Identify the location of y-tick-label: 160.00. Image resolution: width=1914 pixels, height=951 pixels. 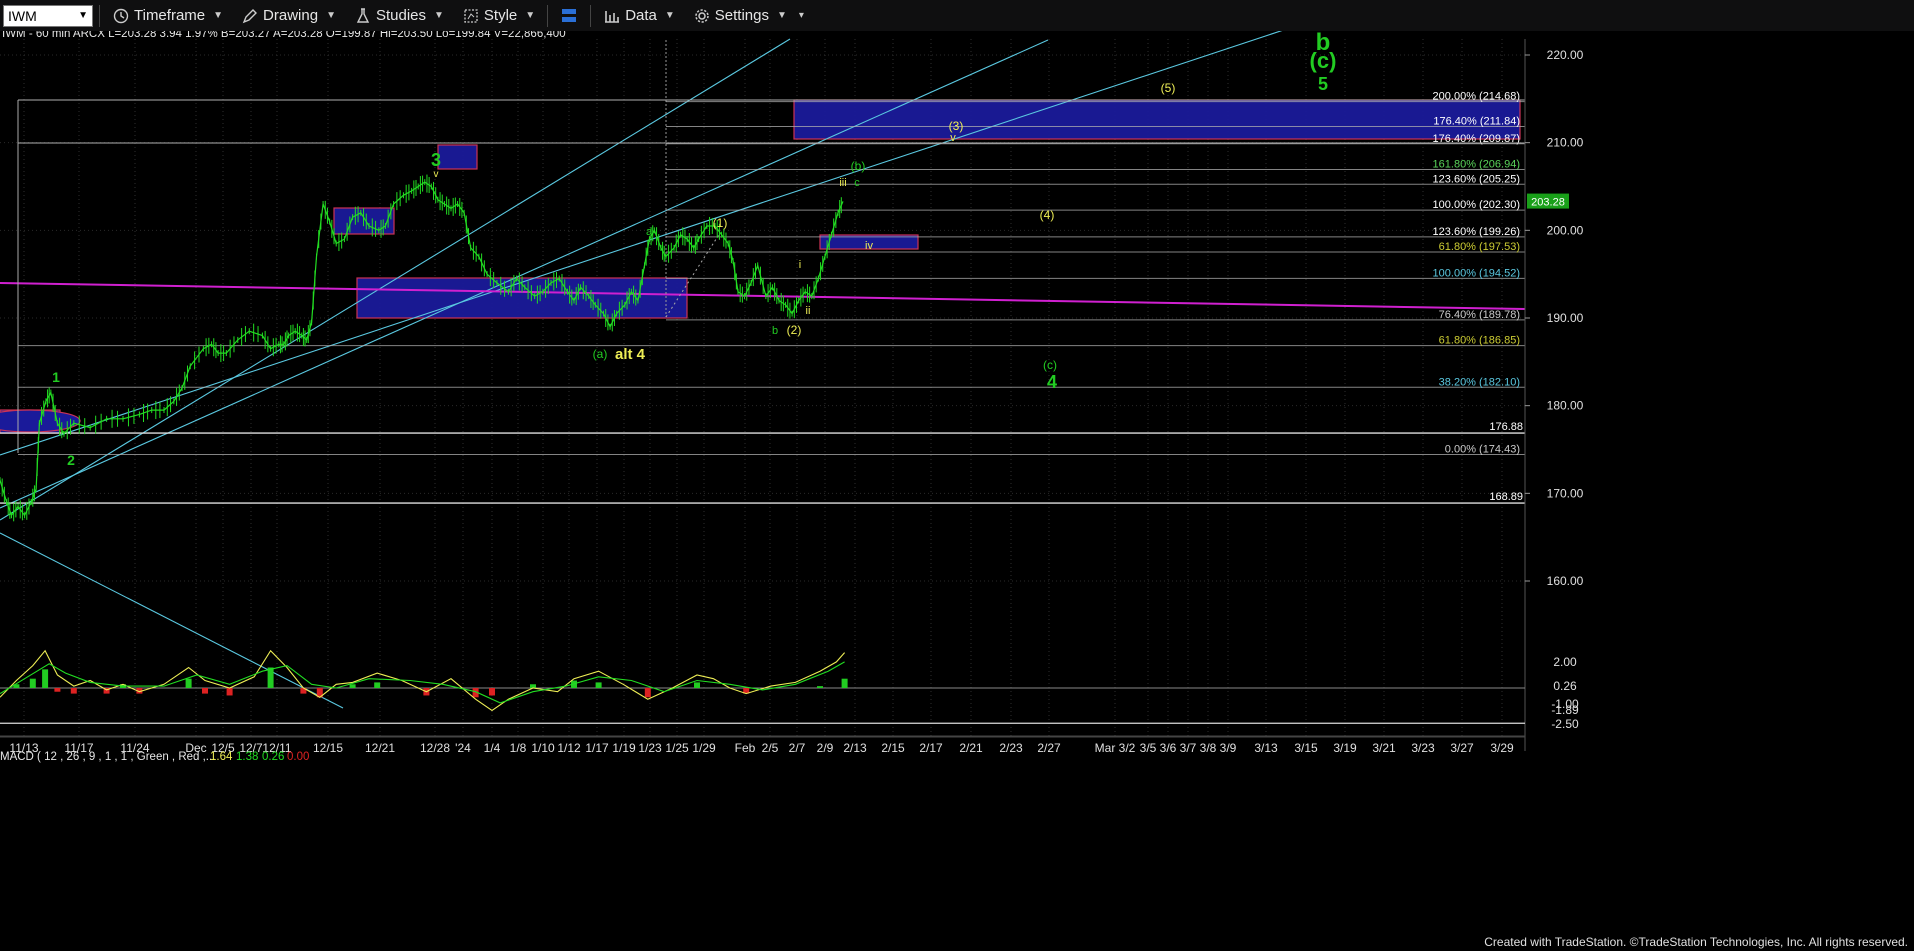
(1565, 581).